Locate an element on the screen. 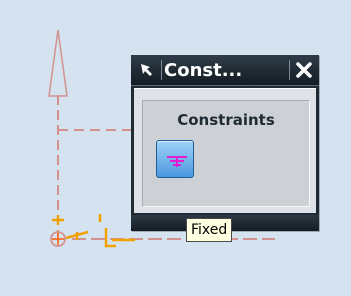  pin-arrow-icon is located at coordinates (147, 70).